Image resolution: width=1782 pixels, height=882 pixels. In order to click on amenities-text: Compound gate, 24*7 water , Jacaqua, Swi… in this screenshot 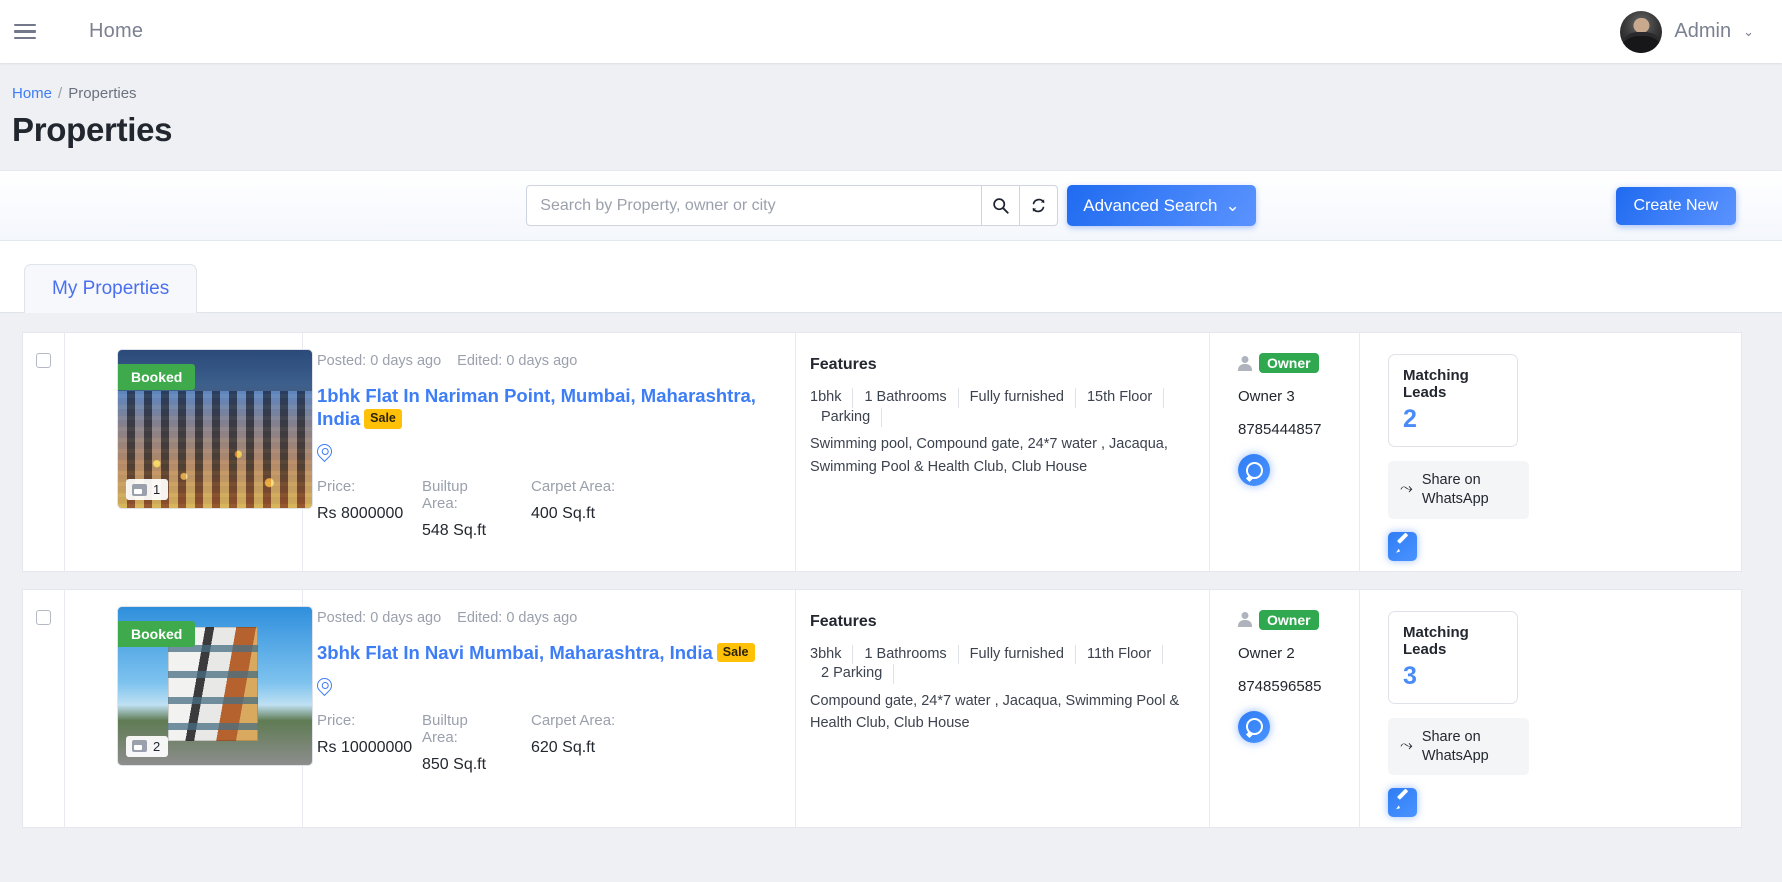, I will do `click(995, 712)`.